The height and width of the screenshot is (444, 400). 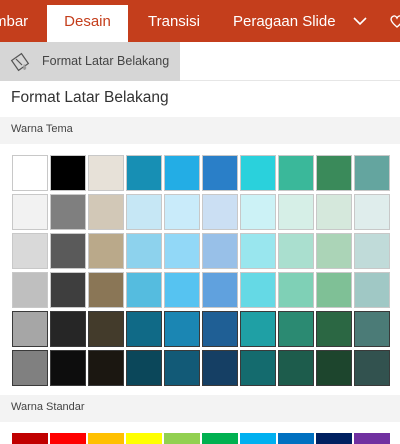 I want to click on tab-desain: Desain, so click(x=87, y=23).